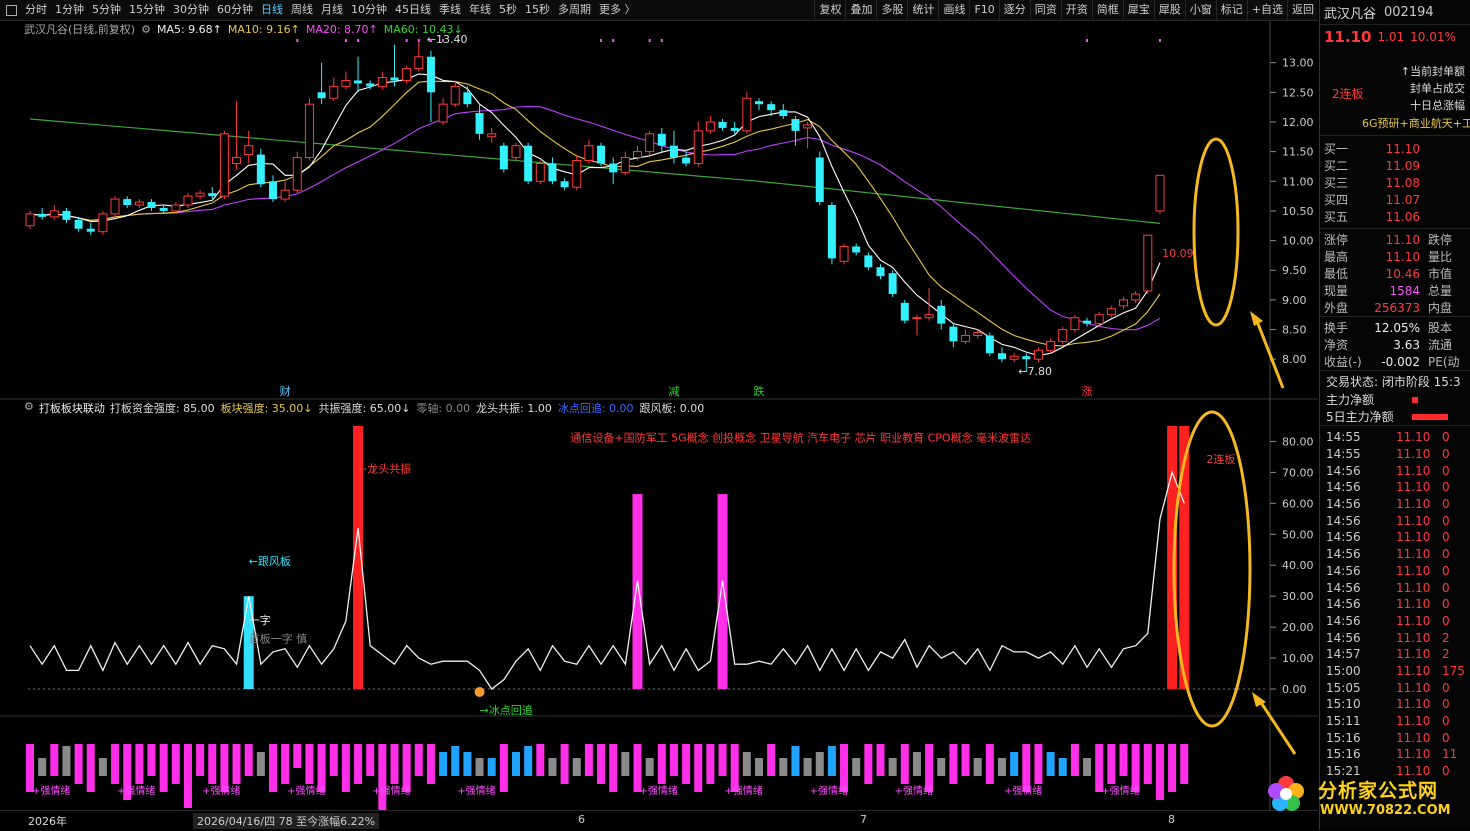 The image size is (1470, 831). Describe the element at coordinates (1440, 257) in the screenshot. I see `stat-extra: 量比` at that location.